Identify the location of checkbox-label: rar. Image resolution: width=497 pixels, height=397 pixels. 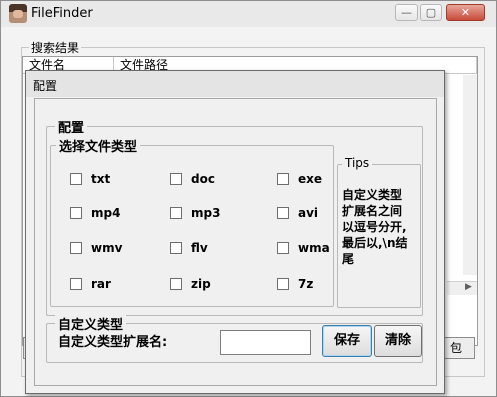
(101, 284).